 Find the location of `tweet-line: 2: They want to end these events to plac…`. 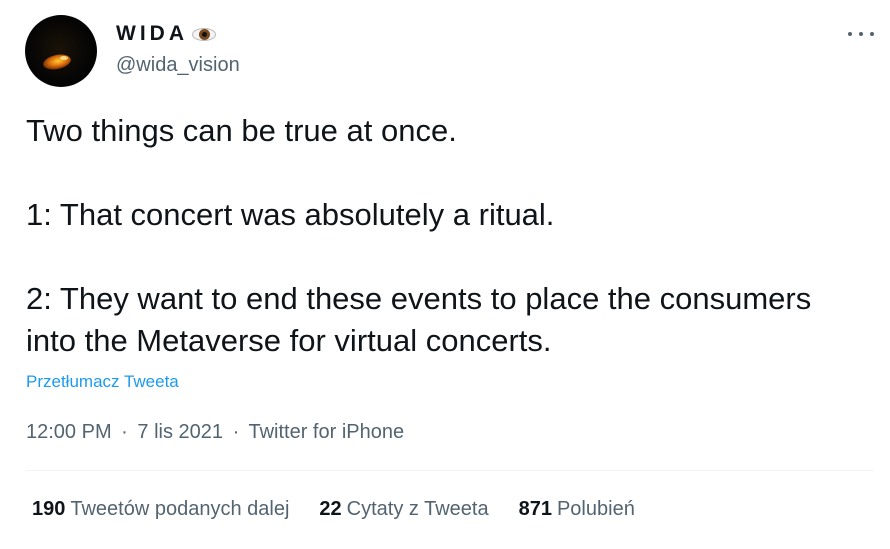

tweet-line: 2: They want to end these events to plac… is located at coordinates (419, 319).